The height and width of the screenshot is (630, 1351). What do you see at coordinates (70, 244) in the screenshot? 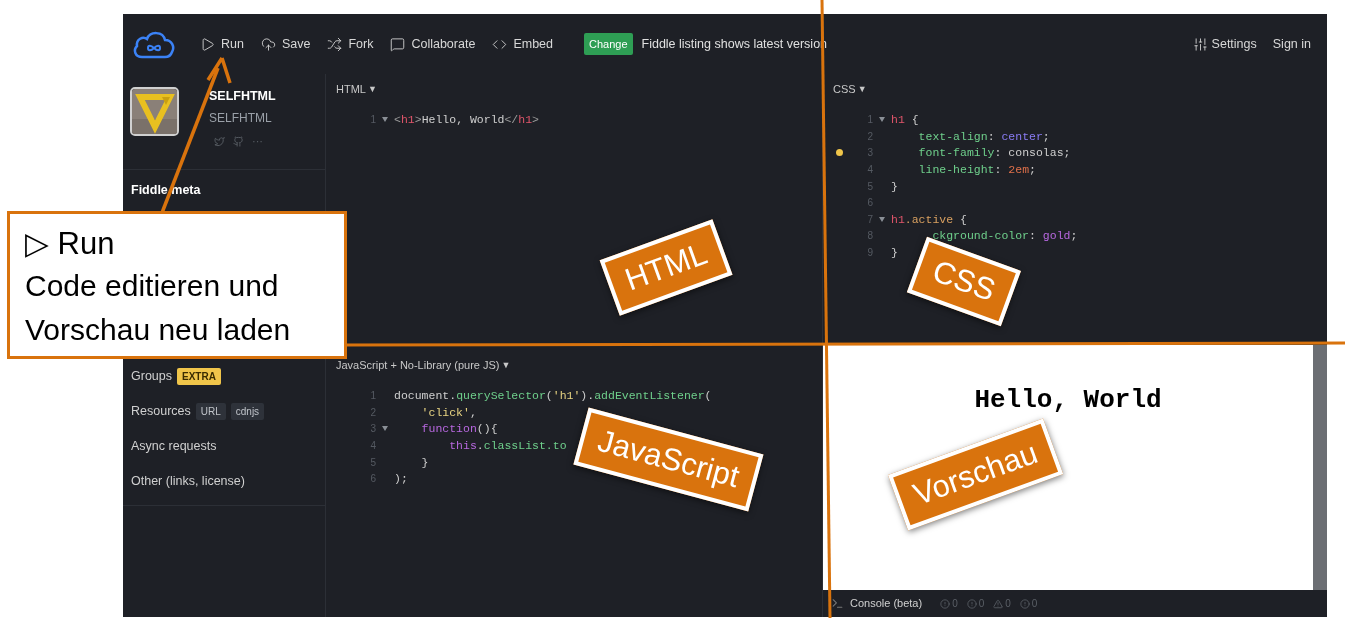
I see `callout-title: ▷ Run` at bounding box center [70, 244].